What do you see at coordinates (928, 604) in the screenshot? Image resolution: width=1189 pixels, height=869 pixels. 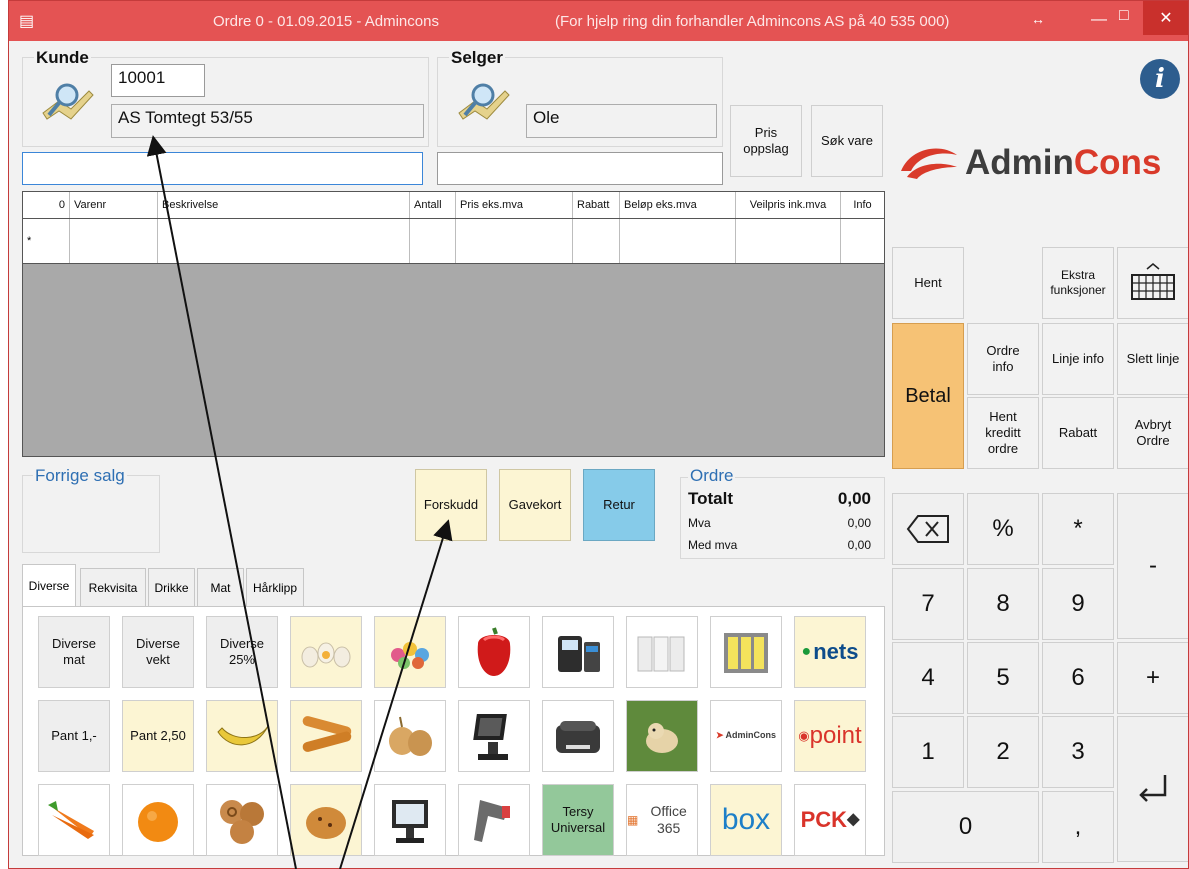 I see `key-7: 7` at bounding box center [928, 604].